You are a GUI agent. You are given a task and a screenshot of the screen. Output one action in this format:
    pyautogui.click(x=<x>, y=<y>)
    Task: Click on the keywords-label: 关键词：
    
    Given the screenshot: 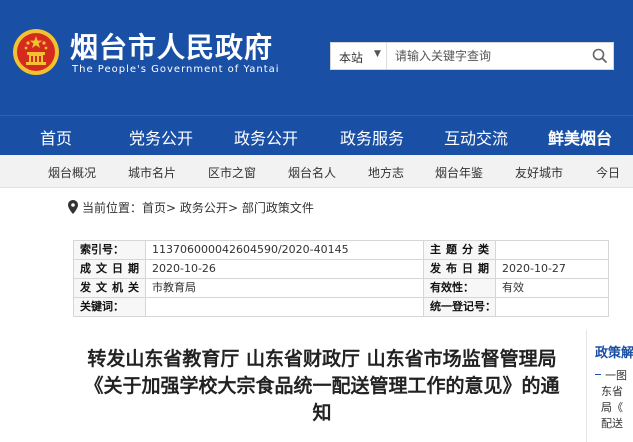 What is the action you would take?
    pyautogui.click(x=109, y=307)
    